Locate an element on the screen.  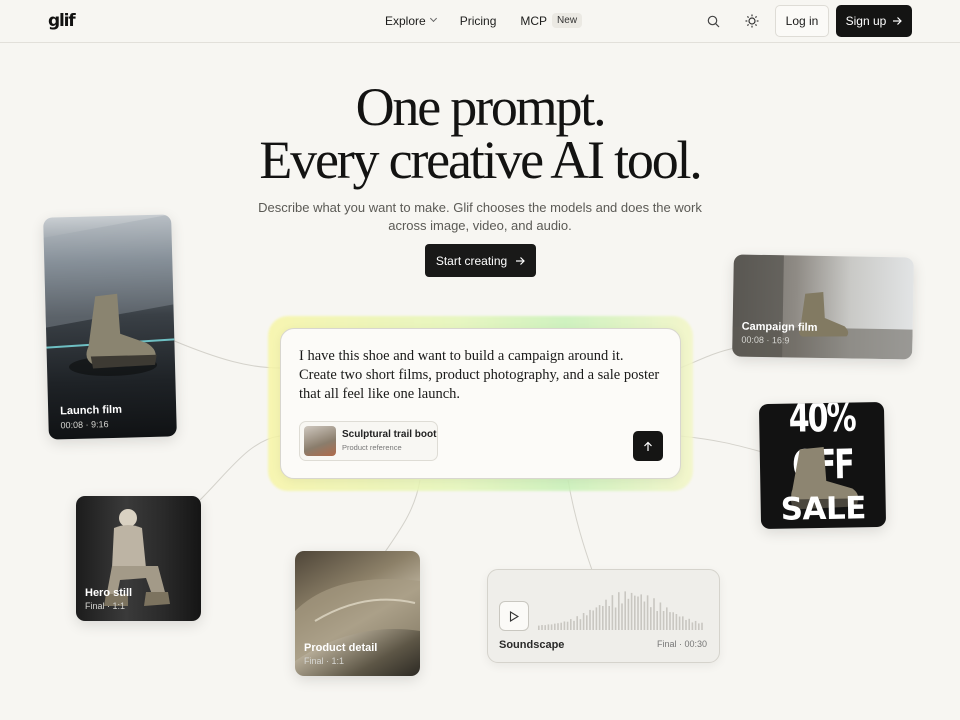
arrow-up-icon is located at coordinates (648, 446).